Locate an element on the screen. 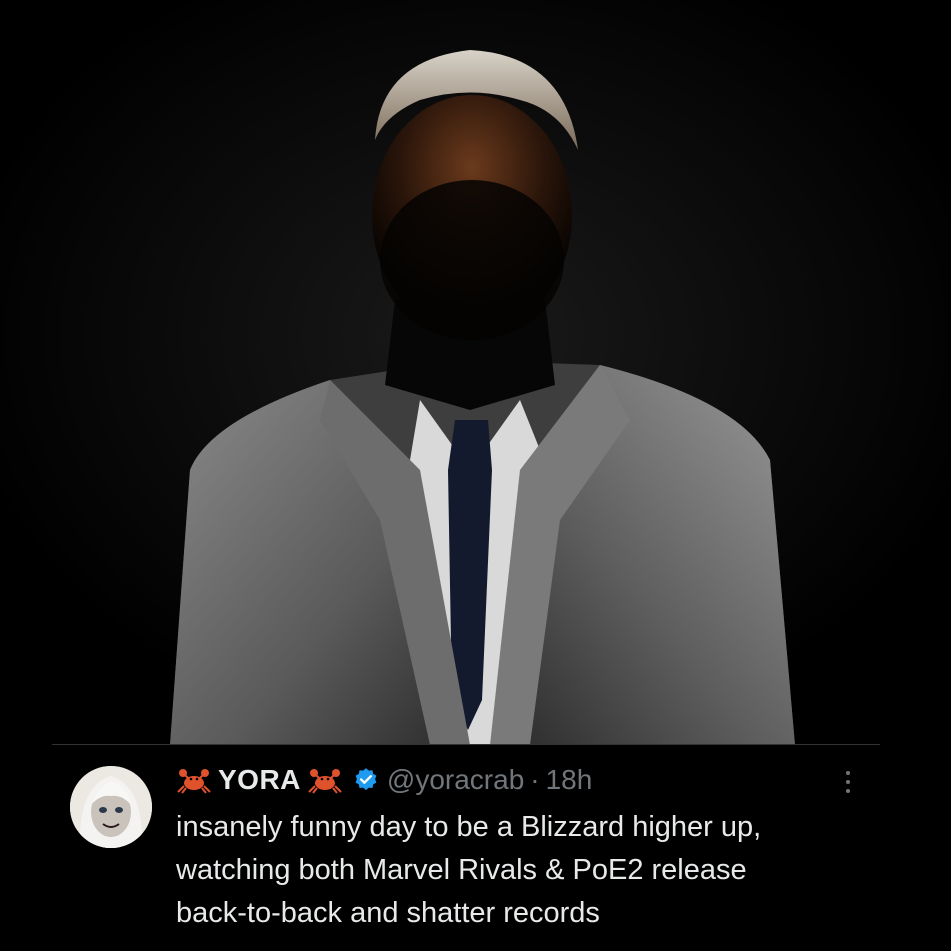 This screenshot has width=951, height=951. avatar-image is located at coordinates (111, 807).